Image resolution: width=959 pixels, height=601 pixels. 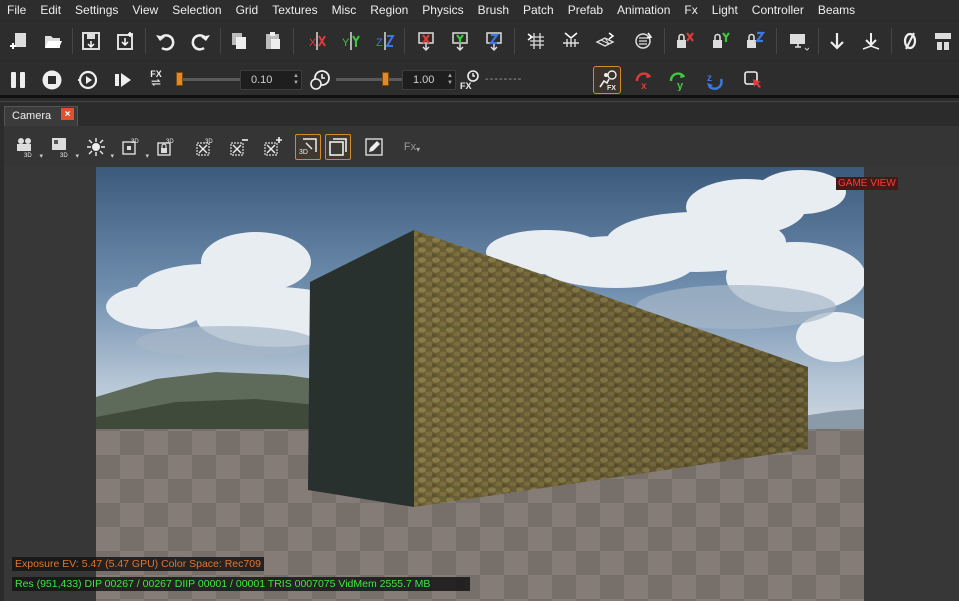 What do you see at coordinates (836, 10) in the screenshot?
I see `menu-beams: Beams` at bounding box center [836, 10].